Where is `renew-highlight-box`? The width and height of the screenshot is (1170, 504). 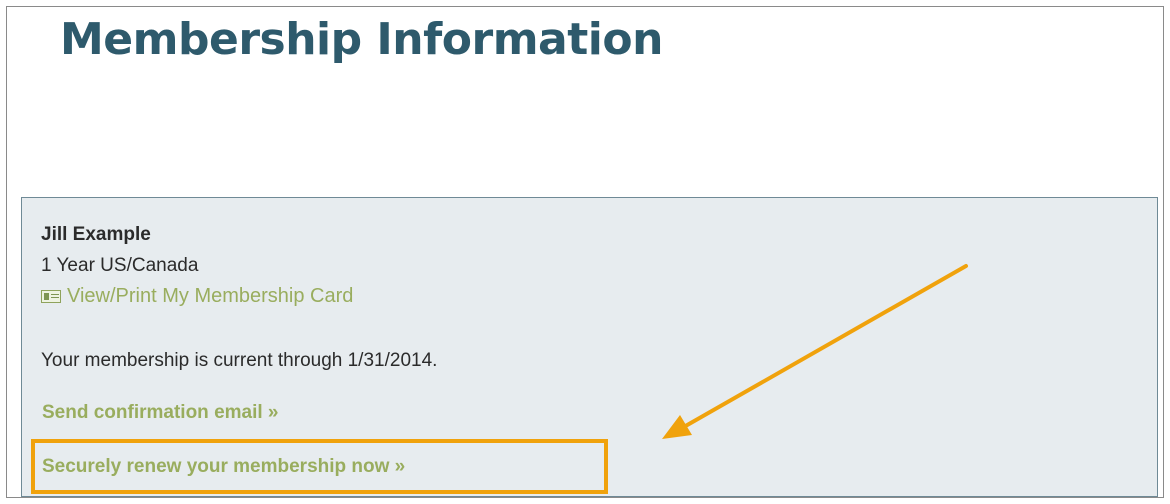
renew-highlight-box is located at coordinates (319, 466).